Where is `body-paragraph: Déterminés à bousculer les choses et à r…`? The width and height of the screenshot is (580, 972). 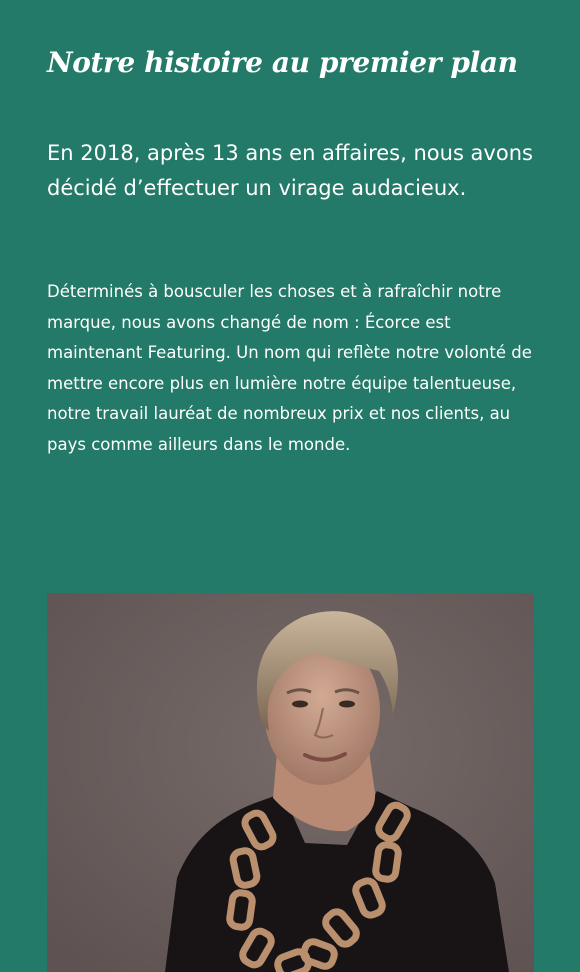
body-paragraph: Déterminés à bousculer les choses et à r… is located at coordinates (289, 368).